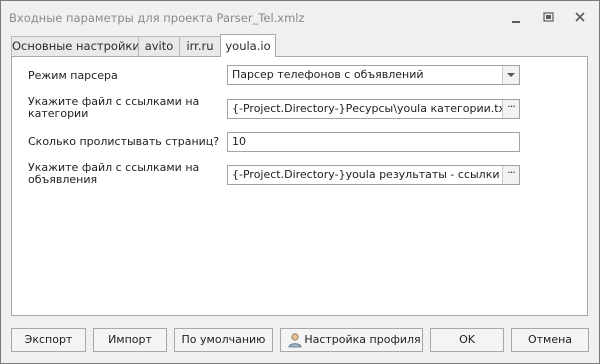  Describe the element at coordinates (510, 109) in the screenshot. I see `browse-categories-button: ···` at that location.